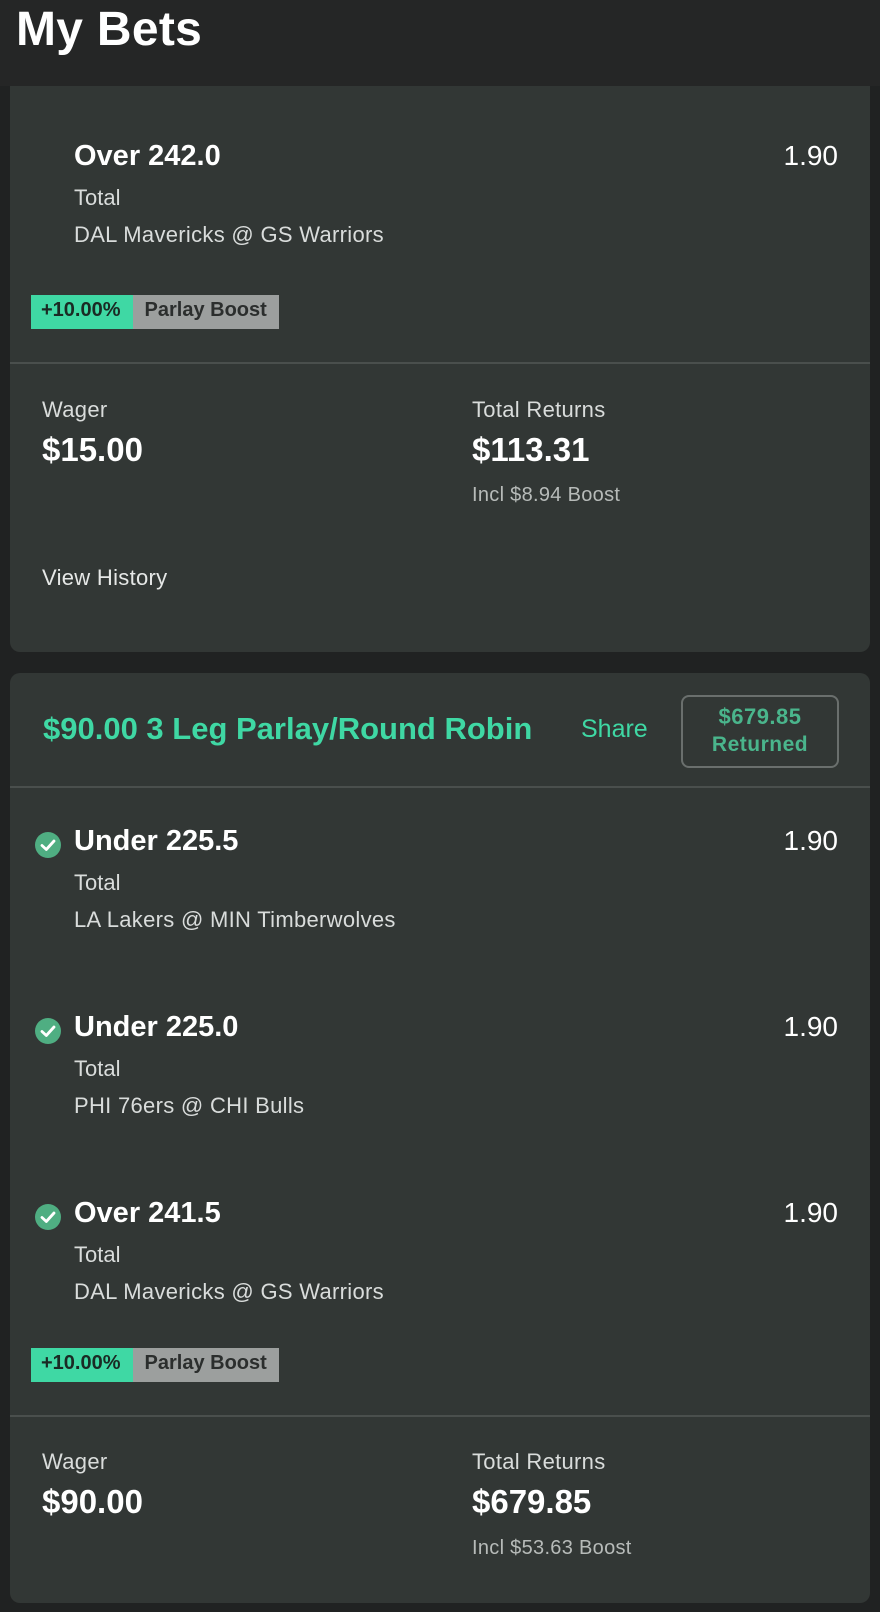  I want to click on boost-included-note: Incl $8.94 Boost, so click(546, 495).